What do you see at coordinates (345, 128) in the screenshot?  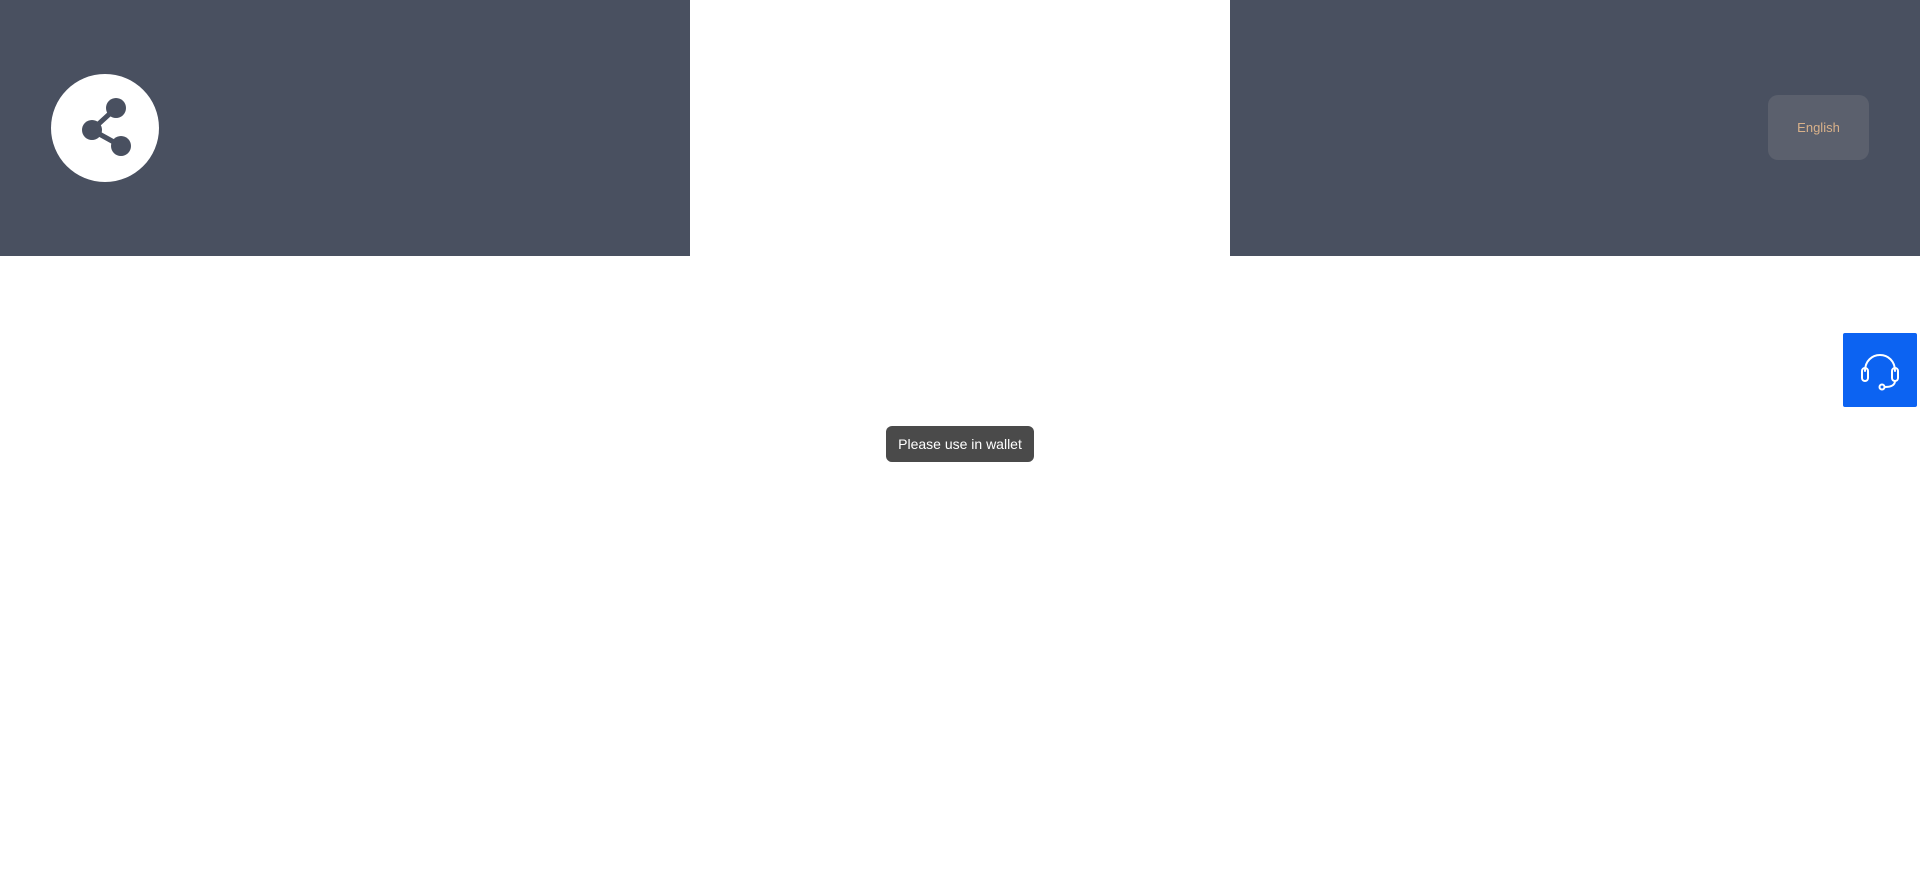 I see `header-left-panel` at bounding box center [345, 128].